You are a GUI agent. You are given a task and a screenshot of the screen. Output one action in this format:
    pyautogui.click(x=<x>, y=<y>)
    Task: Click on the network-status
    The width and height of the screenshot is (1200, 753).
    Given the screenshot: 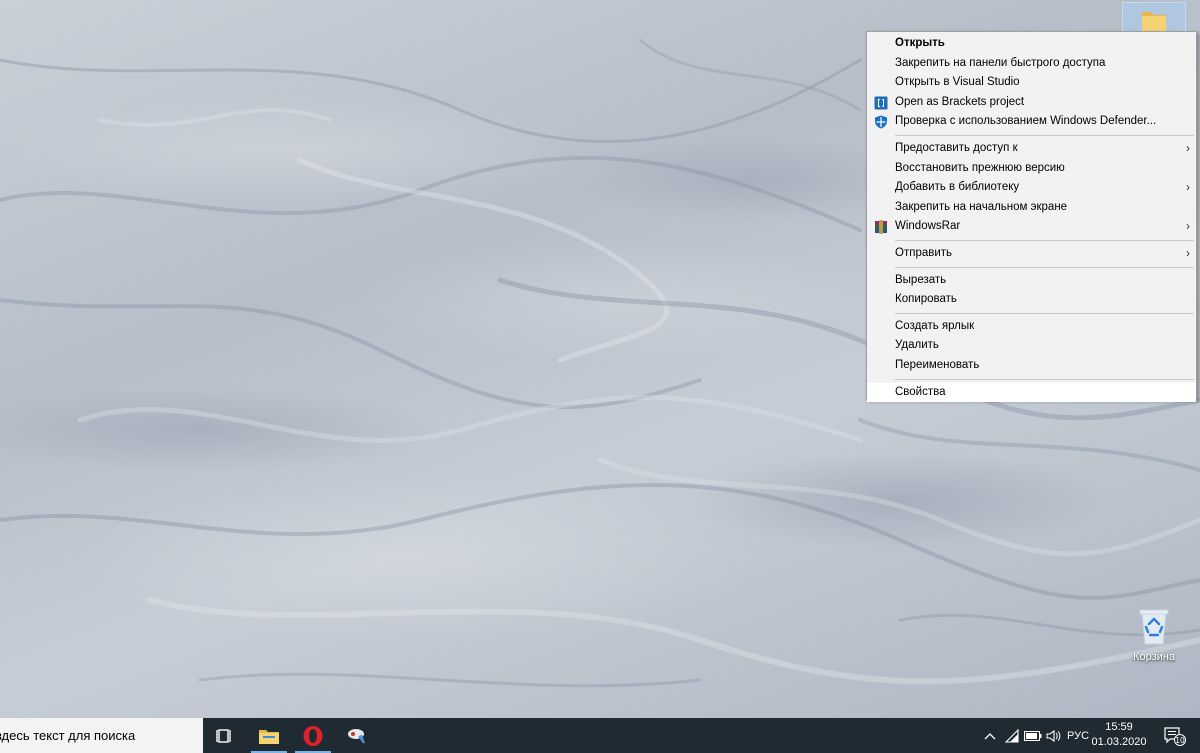 What is the action you would take?
    pyautogui.click(x=1012, y=735)
    